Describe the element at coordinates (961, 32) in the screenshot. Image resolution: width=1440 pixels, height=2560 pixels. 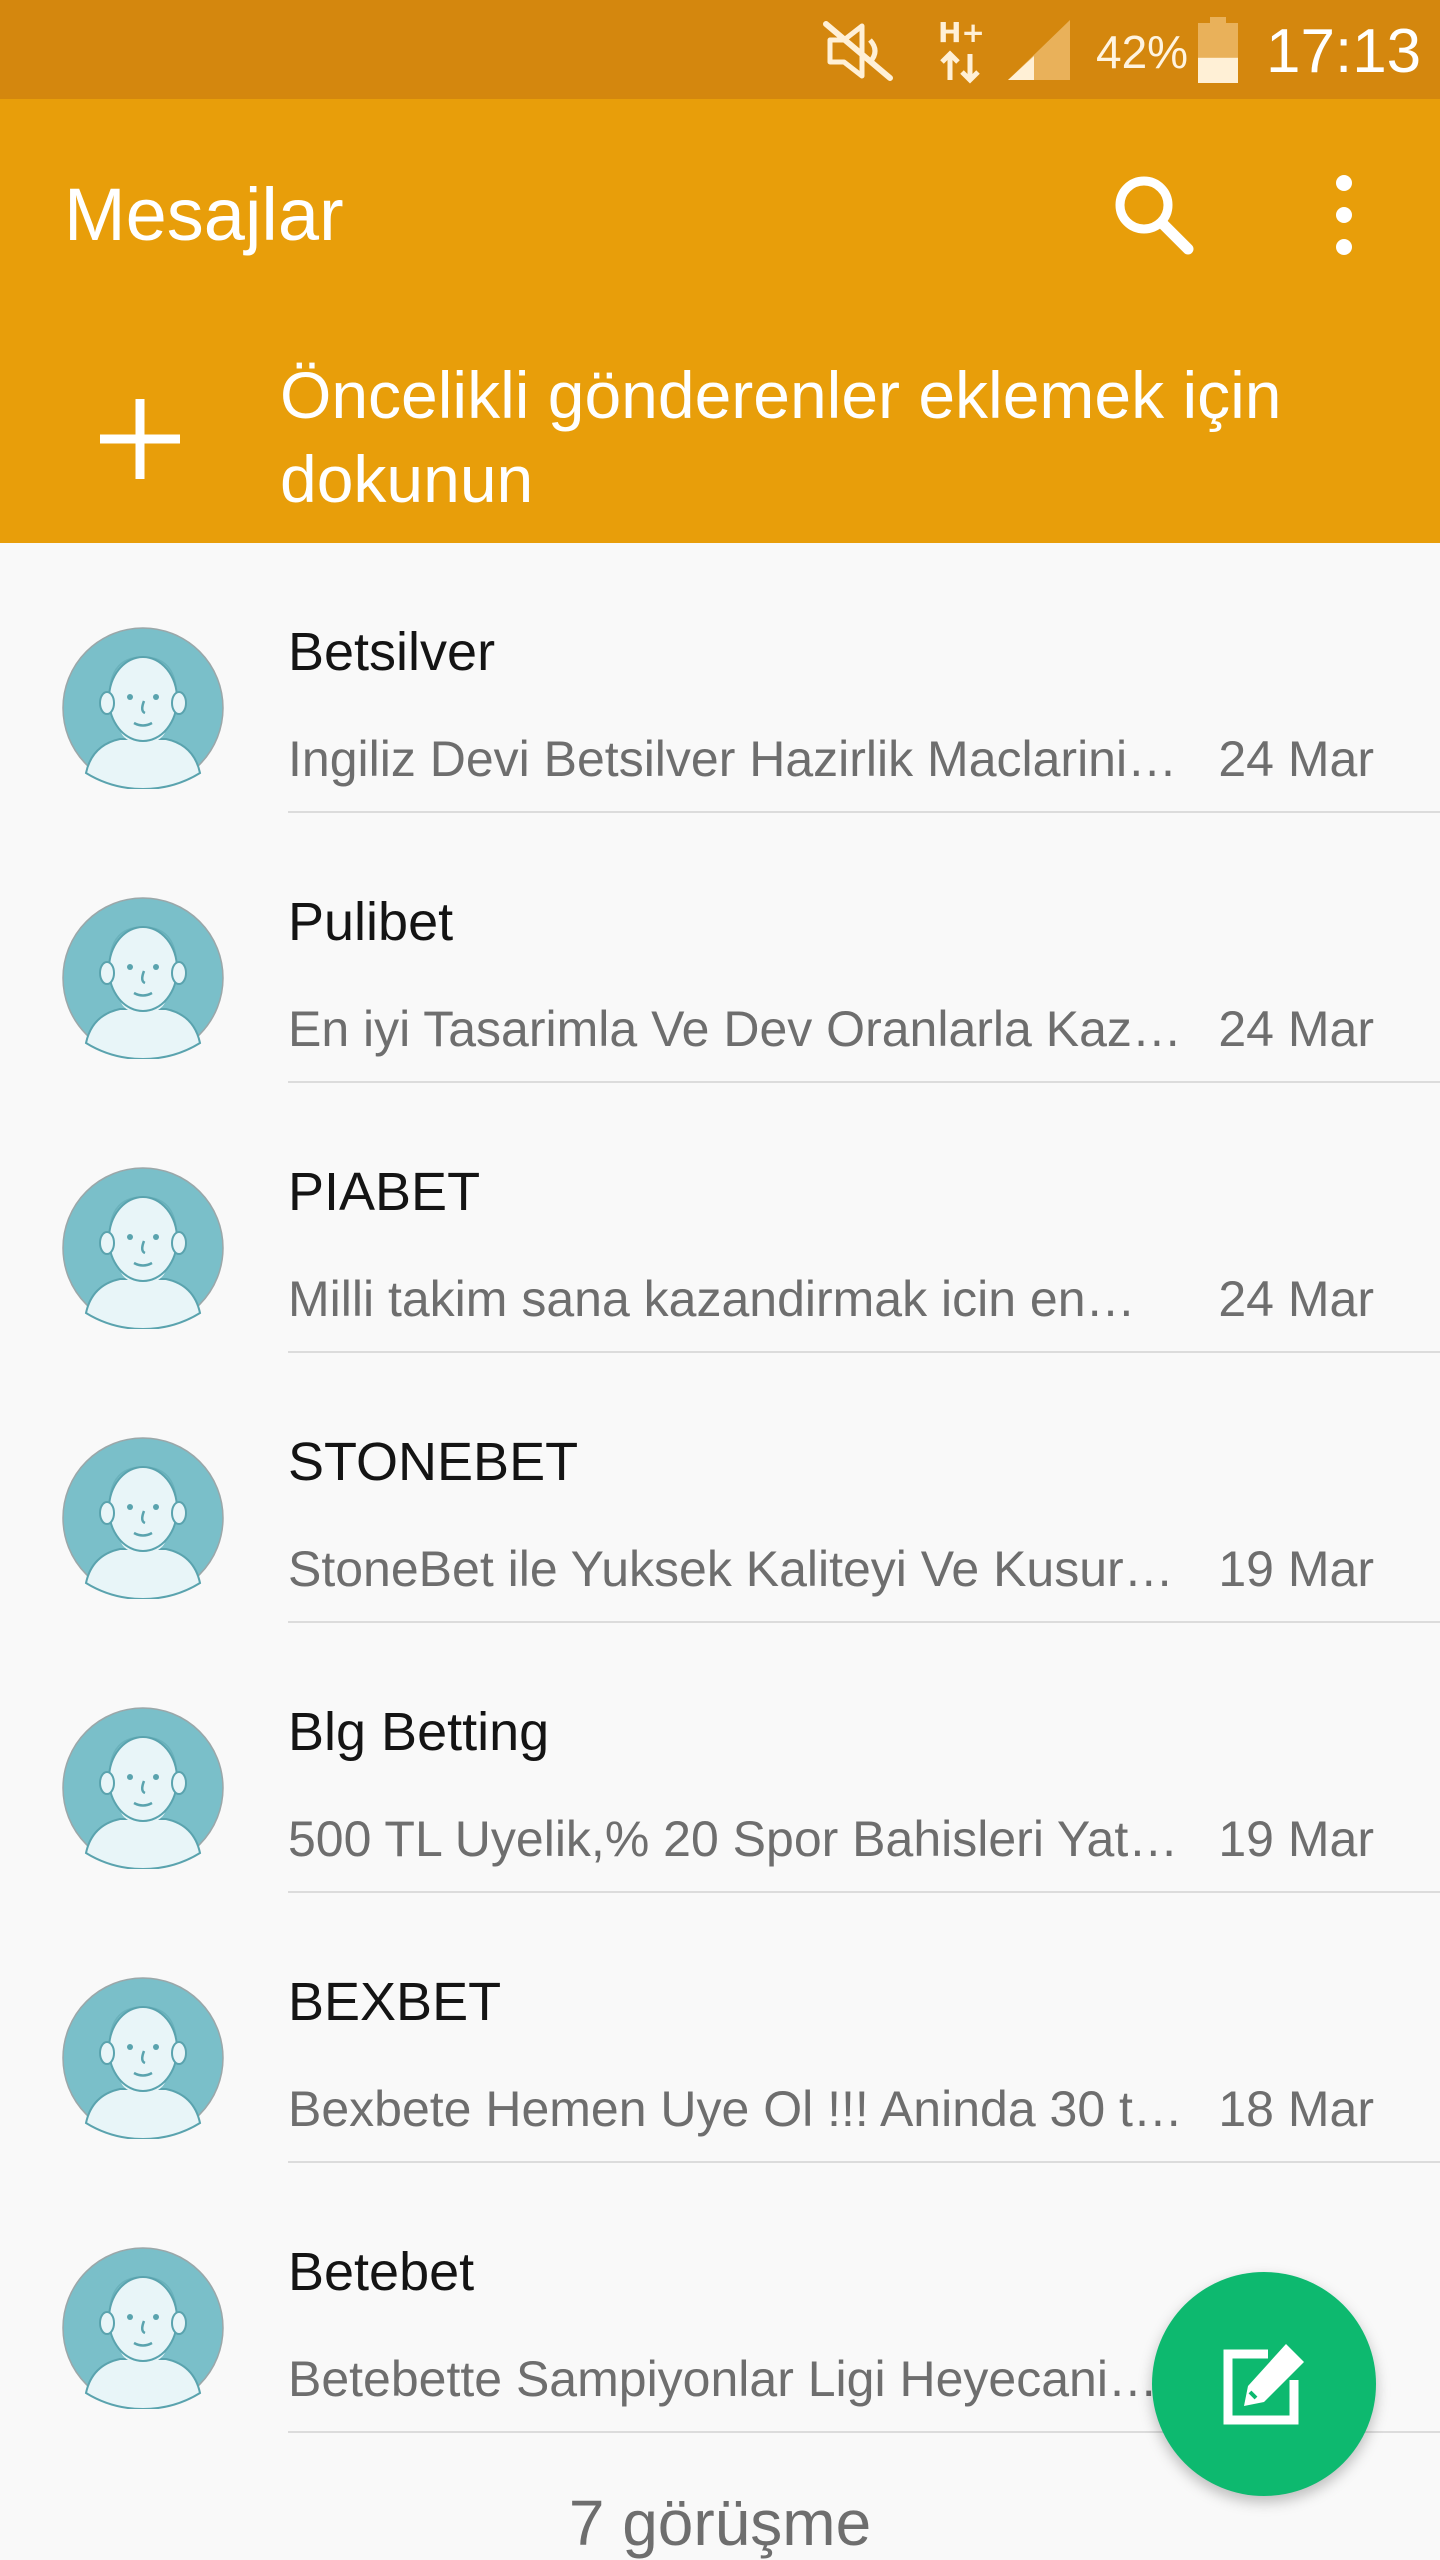
I see `svg-text: H+` at that location.